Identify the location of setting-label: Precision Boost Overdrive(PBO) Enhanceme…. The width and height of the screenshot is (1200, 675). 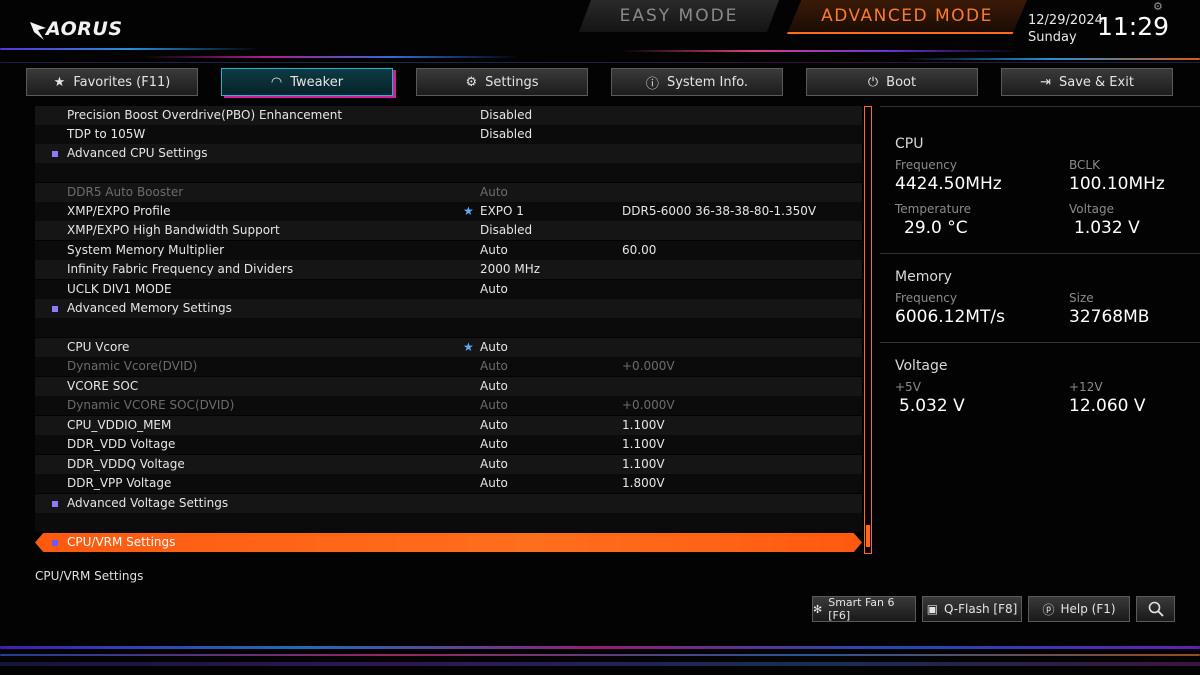
(205, 115).